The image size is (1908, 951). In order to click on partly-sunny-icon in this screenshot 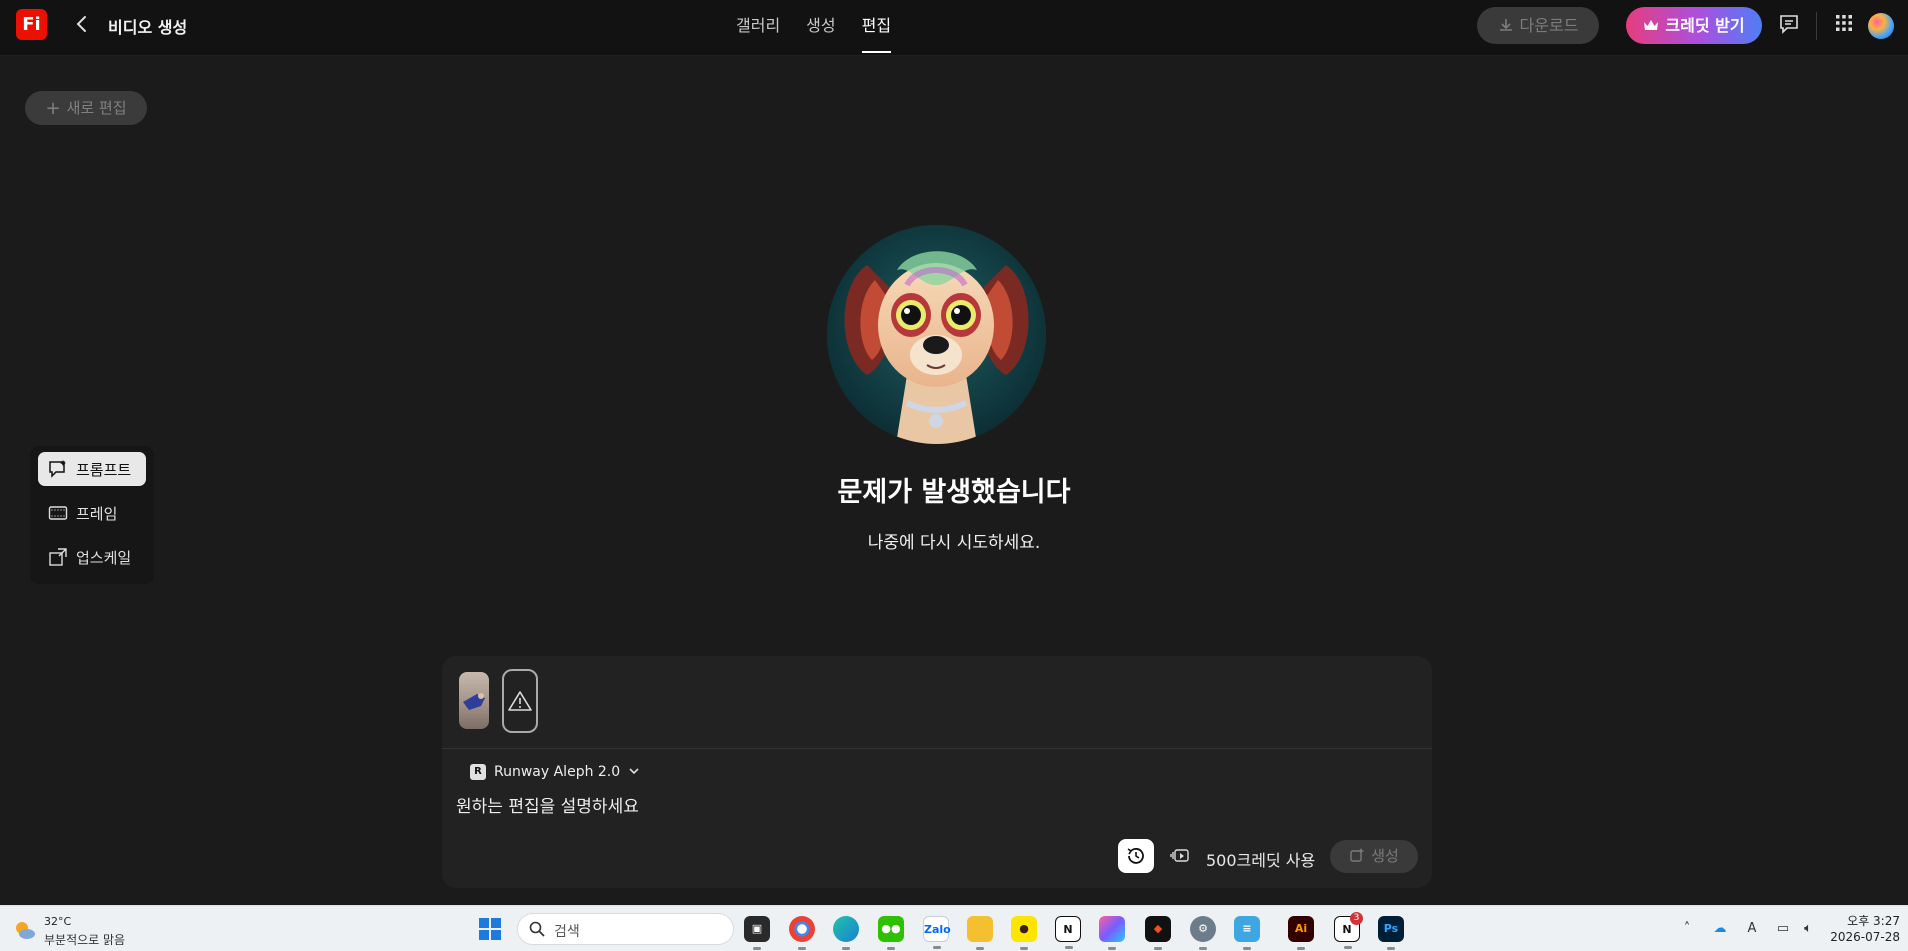, I will do `click(25, 930)`.